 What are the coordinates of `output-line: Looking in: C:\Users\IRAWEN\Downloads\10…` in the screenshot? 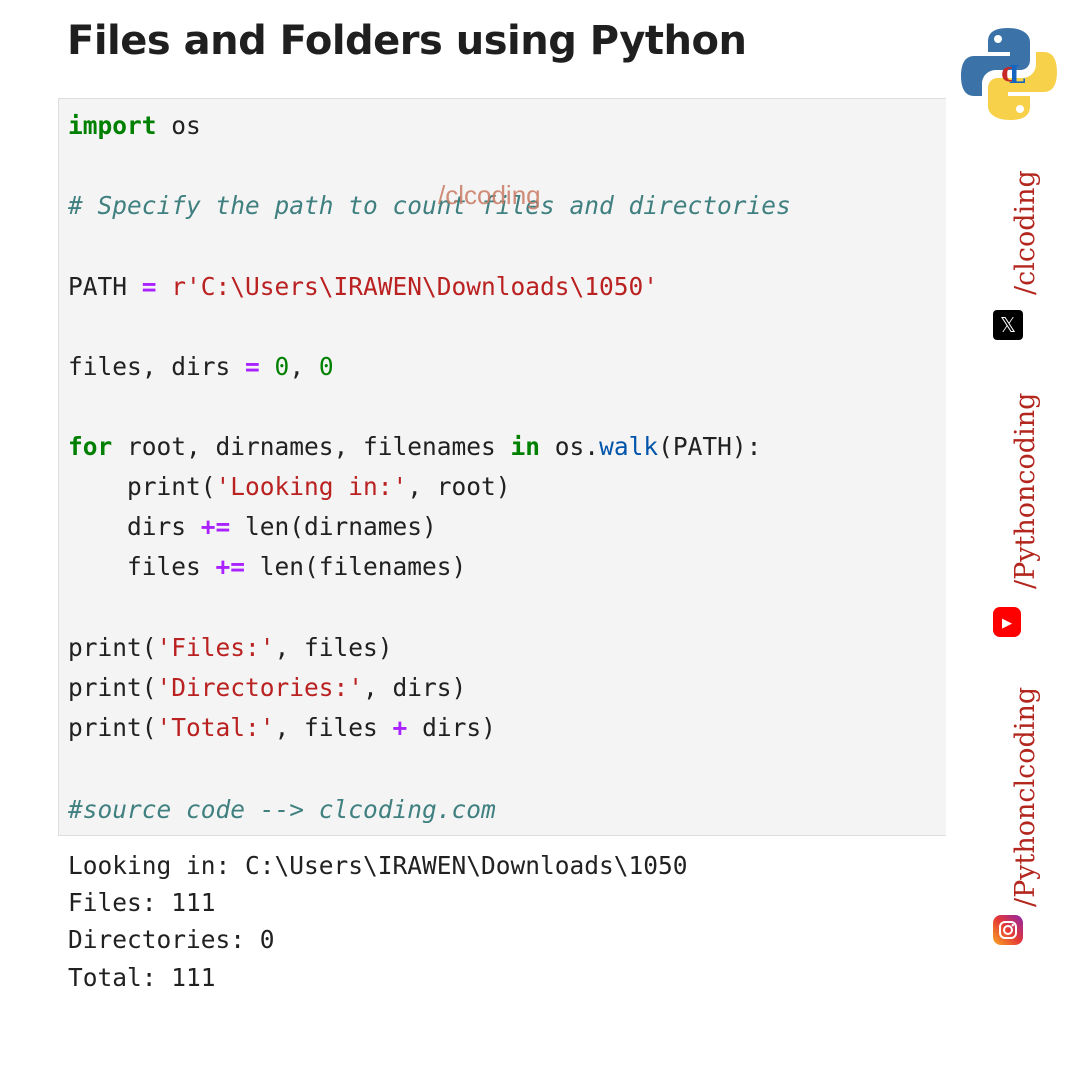 It's located at (378, 865).